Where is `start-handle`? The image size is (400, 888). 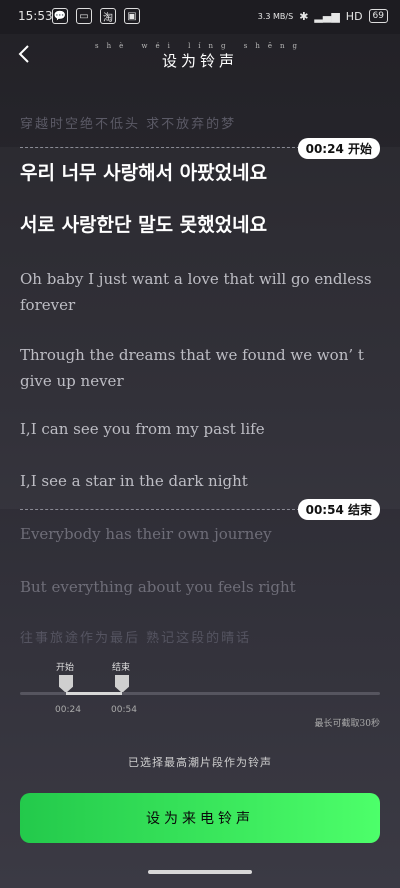 start-handle is located at coordinates (66, 684).